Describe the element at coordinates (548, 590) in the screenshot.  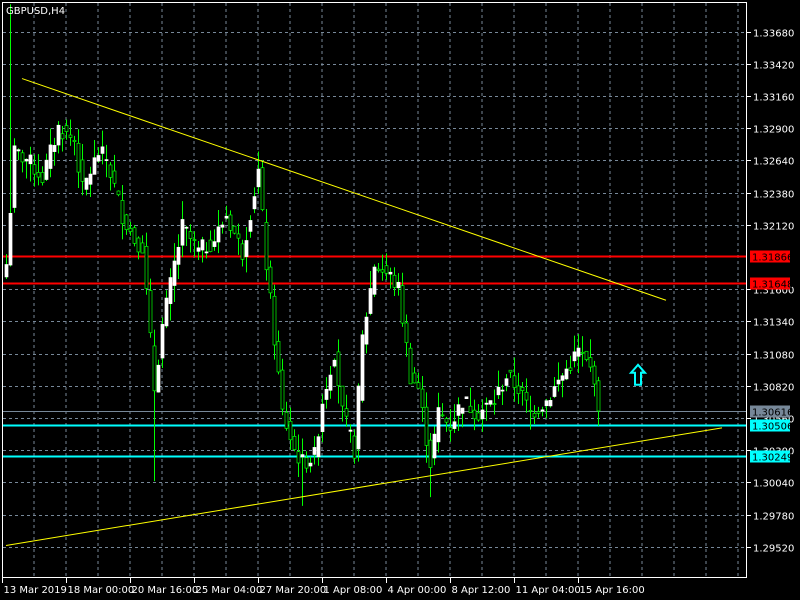
I see `x-tick-label: 11 Apr 04:00` at that location.